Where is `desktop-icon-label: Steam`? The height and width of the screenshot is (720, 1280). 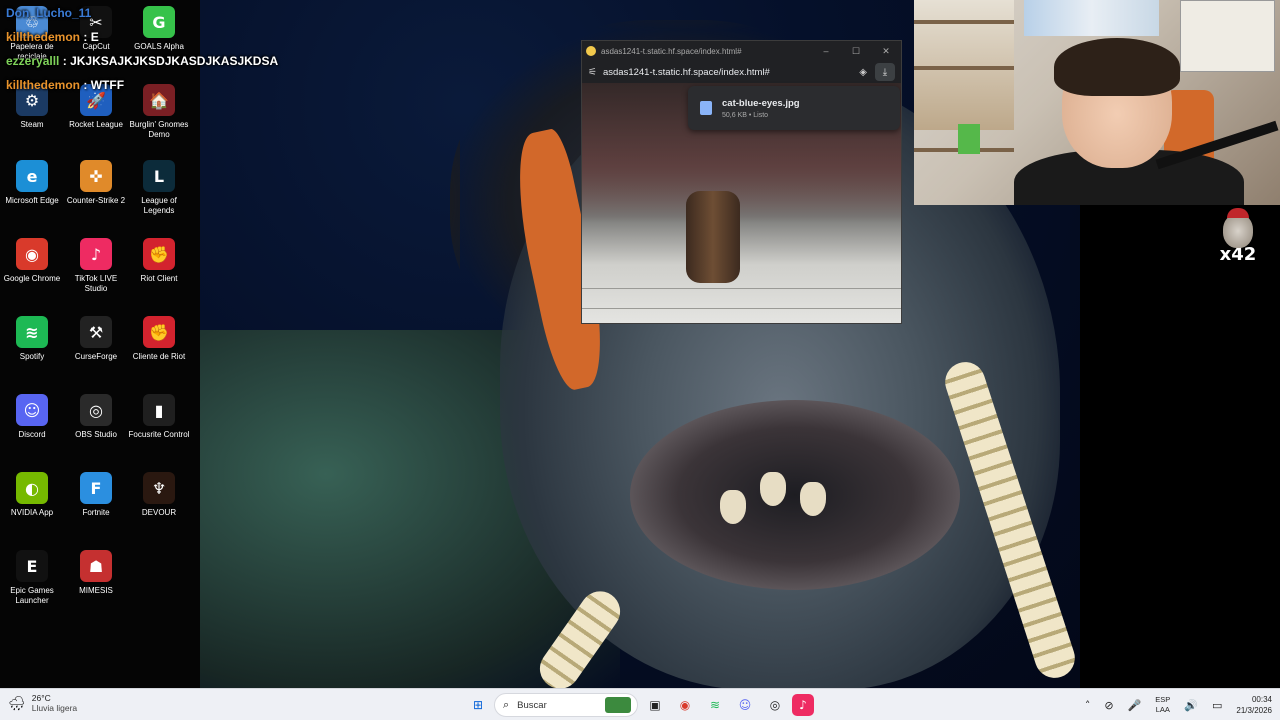
desktop-icon-label: Steam is located at coordinates (32, 124).